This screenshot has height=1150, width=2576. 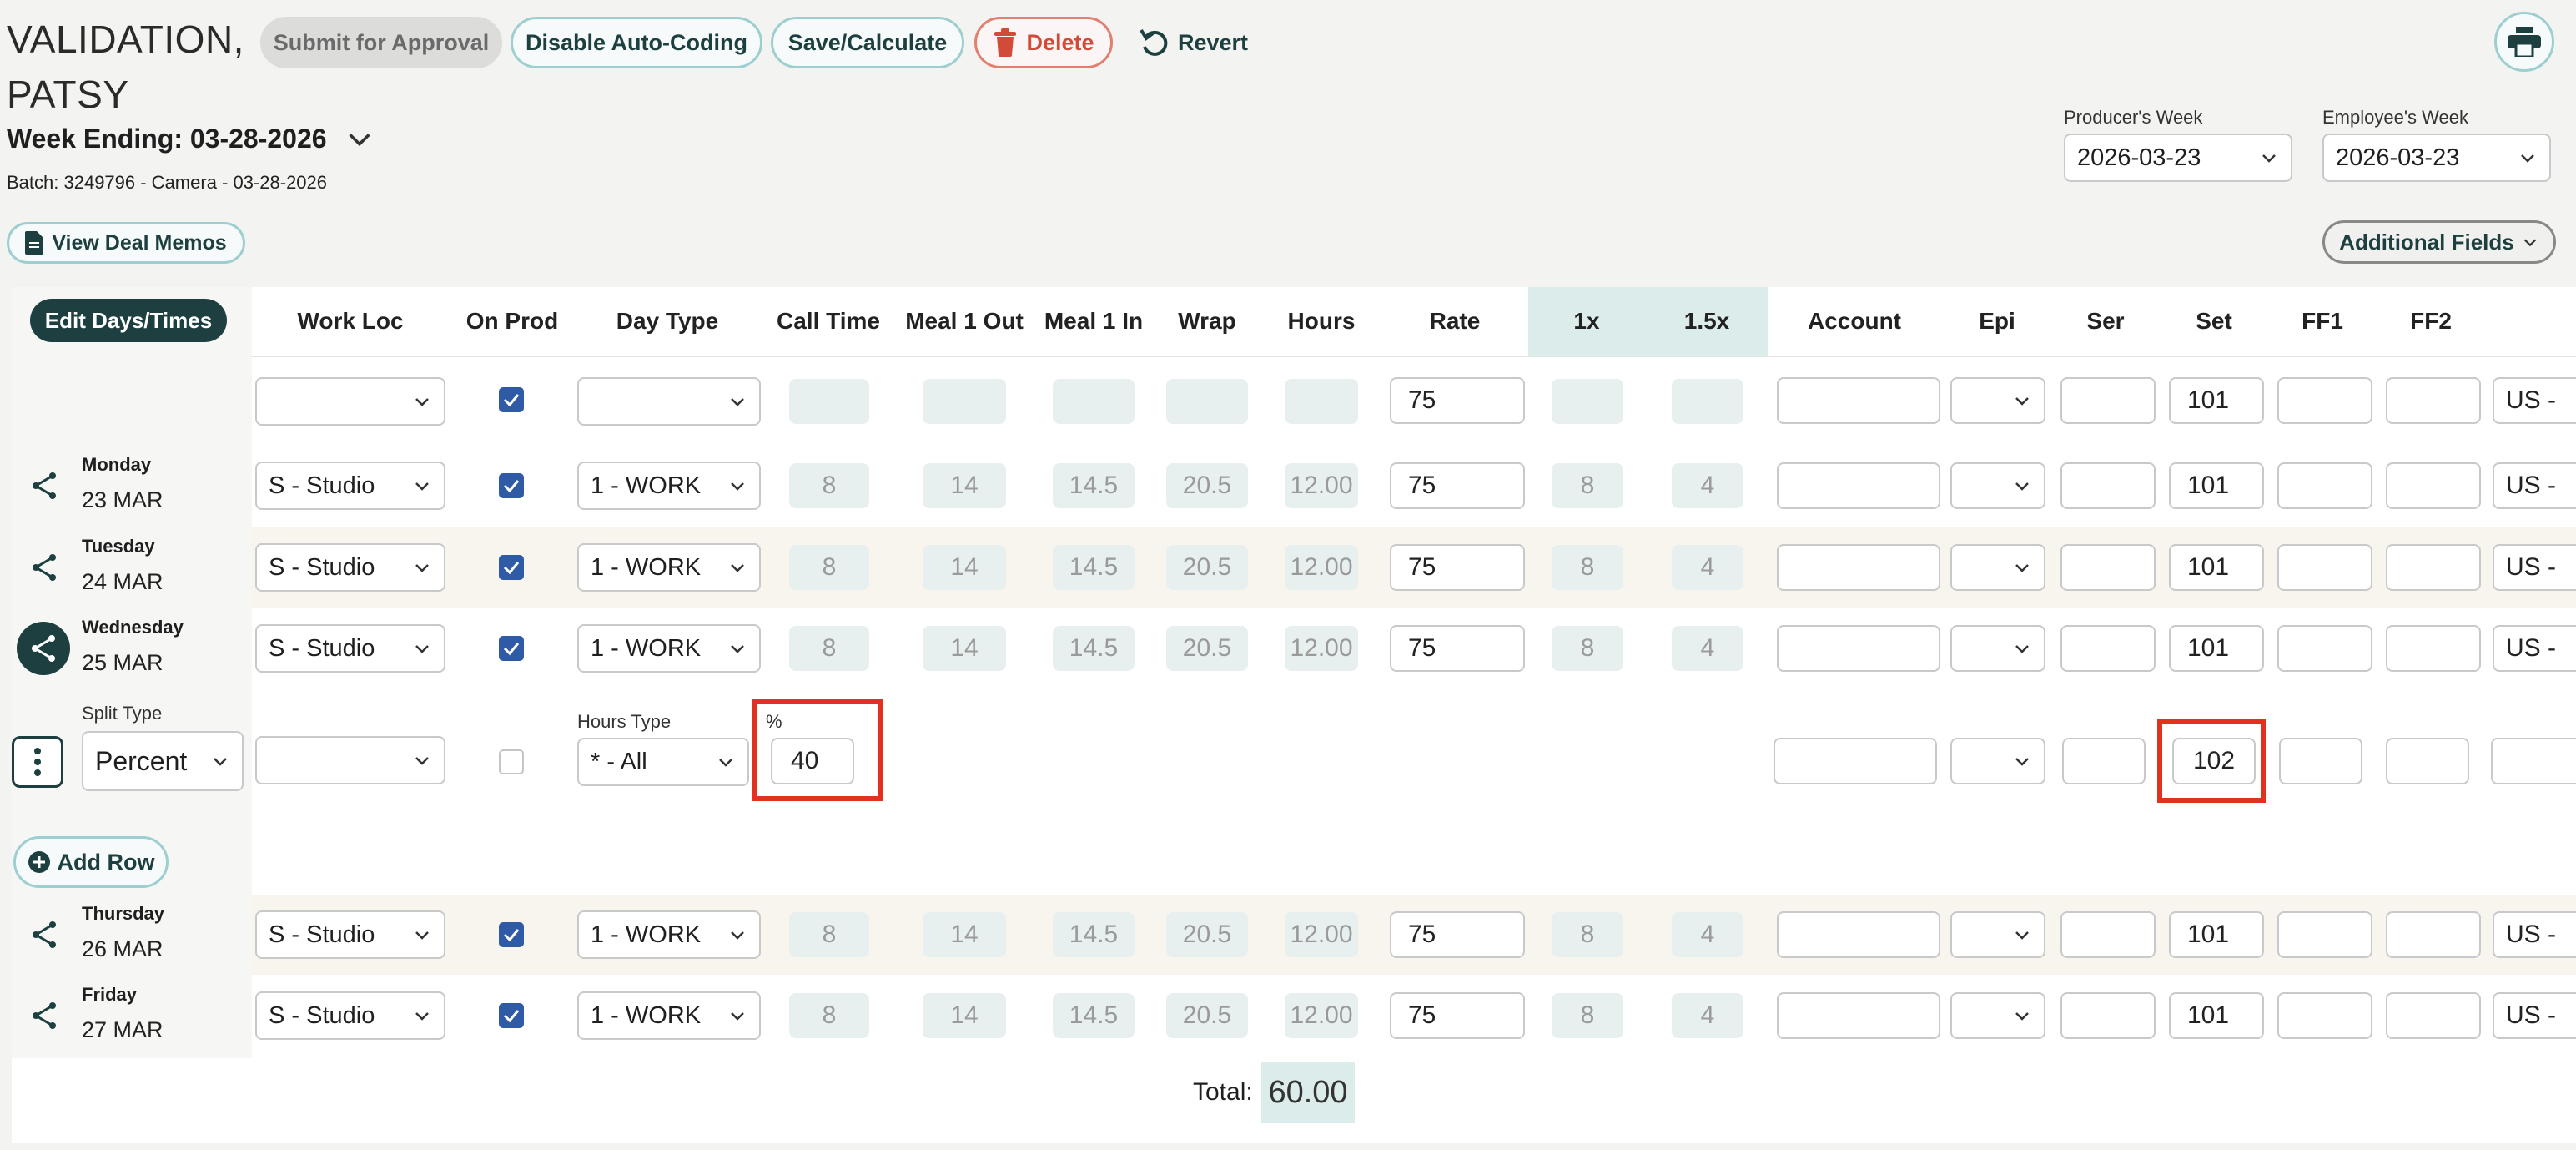 I want to click on default-on-prod-checkbox, so click(x=511, y=400).